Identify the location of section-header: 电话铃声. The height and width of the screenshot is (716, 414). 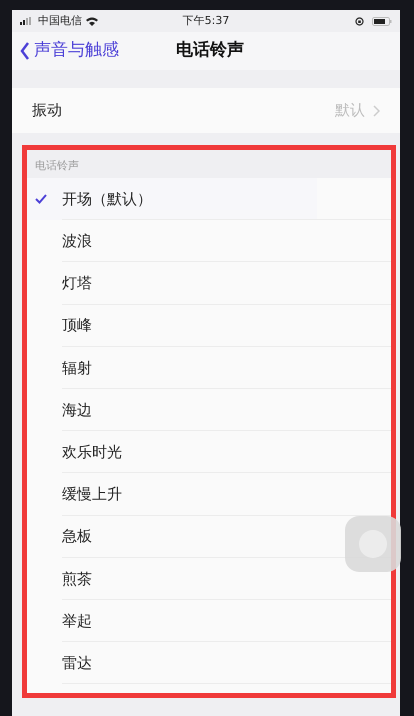
(57, 166).